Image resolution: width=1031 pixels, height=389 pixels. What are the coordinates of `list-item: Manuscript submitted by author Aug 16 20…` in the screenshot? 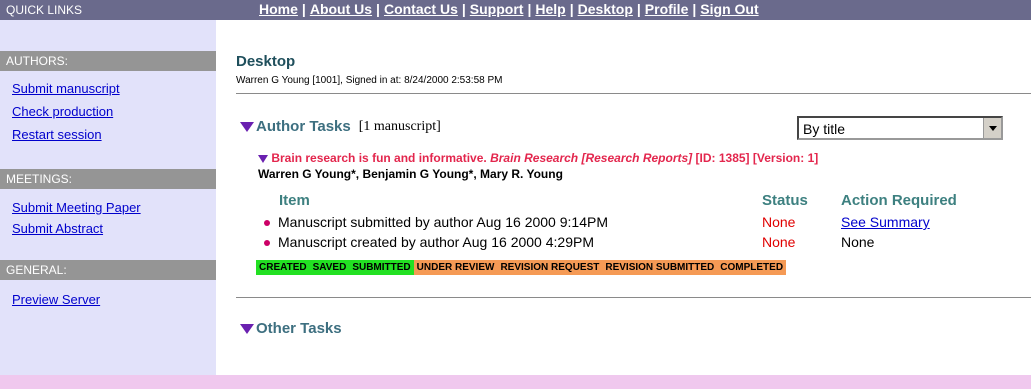 It's located at (436, 222).